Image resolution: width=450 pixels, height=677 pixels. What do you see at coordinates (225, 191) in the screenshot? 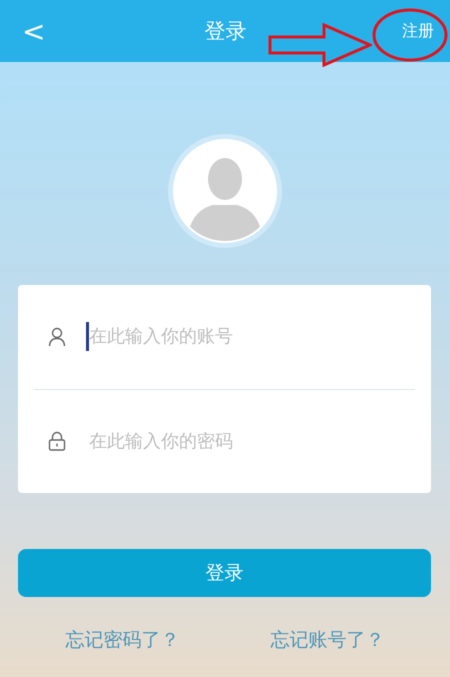
I see `avatar-icon` at bounding box center [225, 191].